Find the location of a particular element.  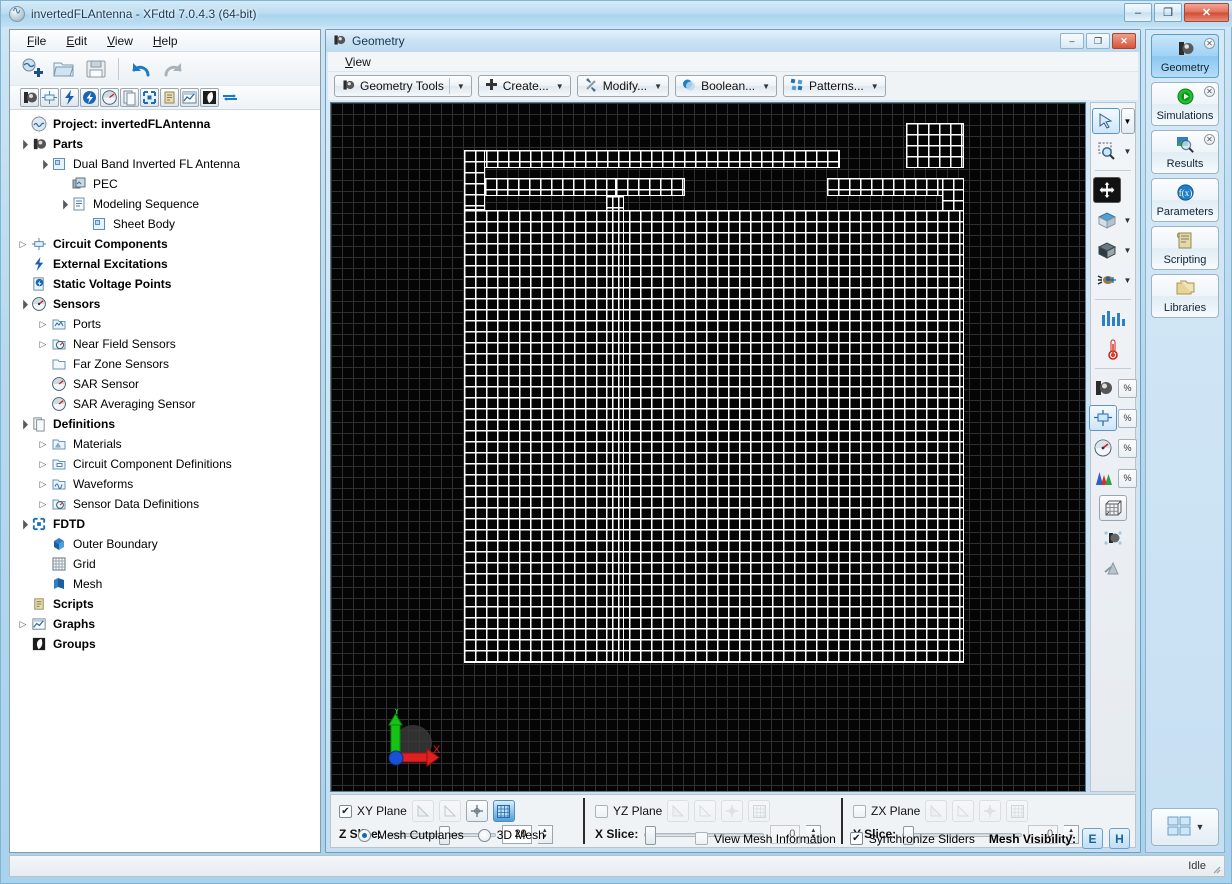

open-project-icon is located at coordinates (64, 69).